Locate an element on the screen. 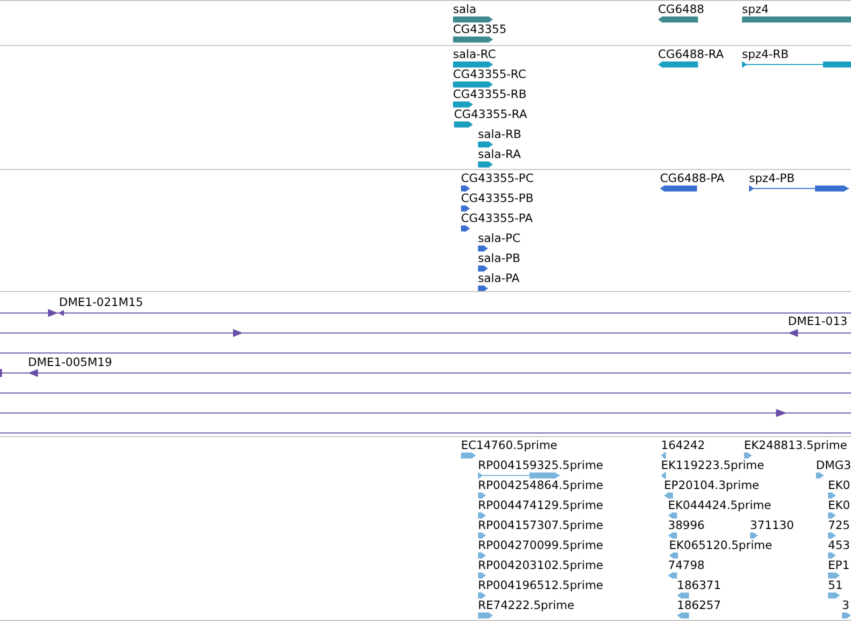 The image size is (851, 621). feature-label: sala-RC is located at coordinates (474, 54).